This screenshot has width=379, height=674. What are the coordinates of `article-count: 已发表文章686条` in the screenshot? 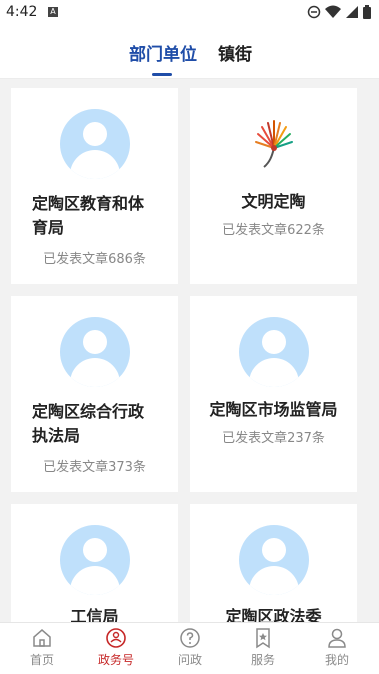 It's located at (94, 259).